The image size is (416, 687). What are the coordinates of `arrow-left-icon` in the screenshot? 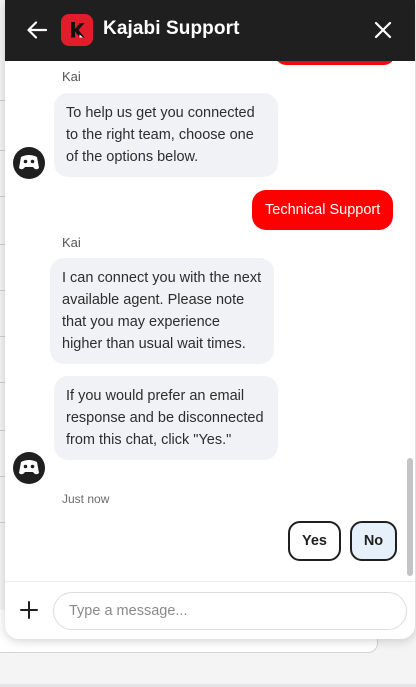 It's located at (37, 30).